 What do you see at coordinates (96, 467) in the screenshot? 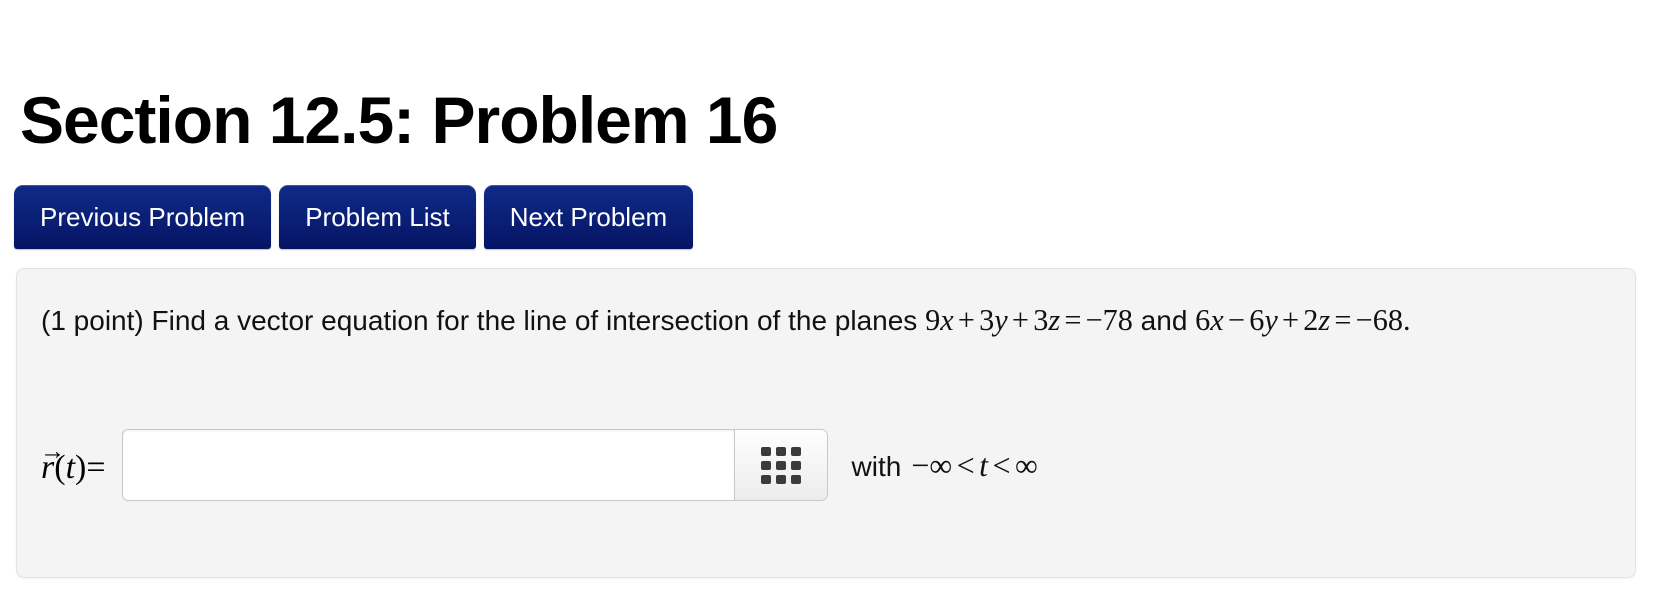
I see `equals-sign: =` at bounding box center [96, 467].